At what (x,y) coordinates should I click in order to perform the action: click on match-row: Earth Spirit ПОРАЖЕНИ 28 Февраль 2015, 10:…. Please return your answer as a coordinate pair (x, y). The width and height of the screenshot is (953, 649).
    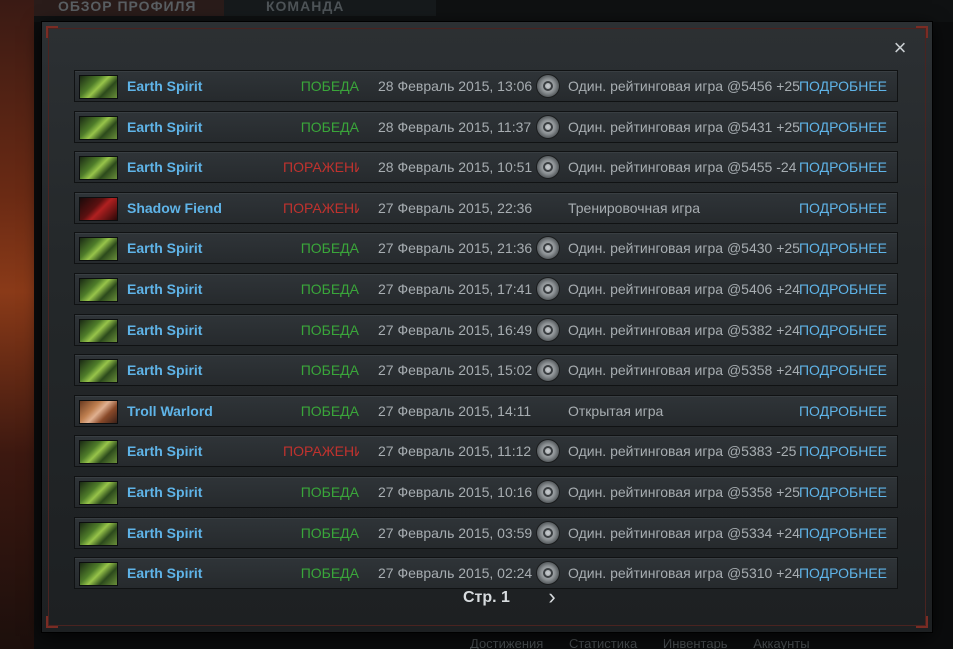
    Looking at the image, I should click on (486, 167).